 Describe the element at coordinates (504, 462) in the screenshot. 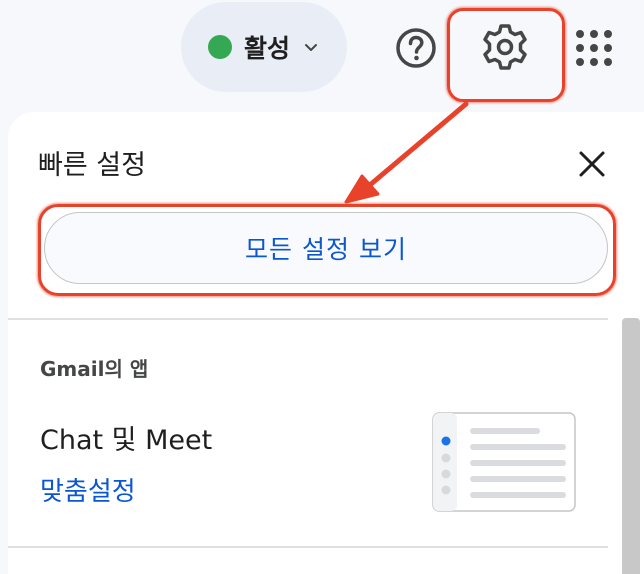

I see `chat-meet-preview-image` at that location.